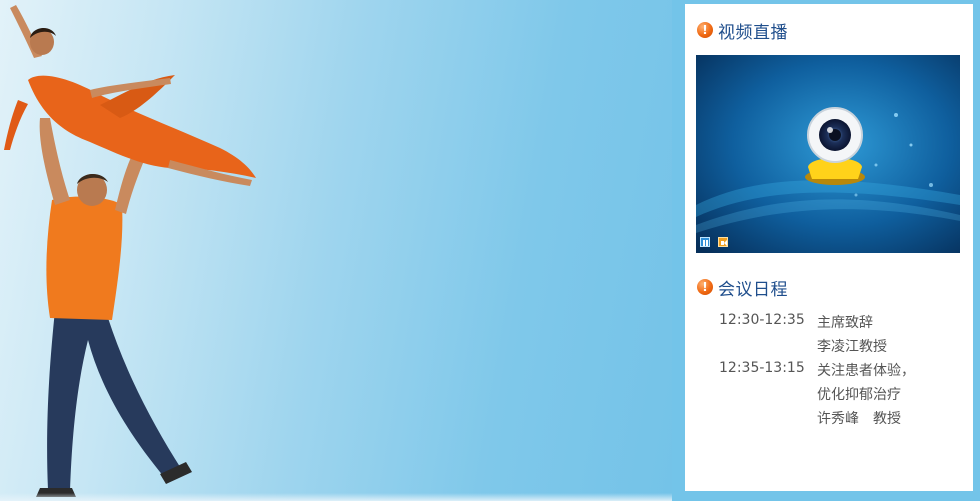 This screenshot has height=501, width=980. I want to click on video-player, so click(828, 154).